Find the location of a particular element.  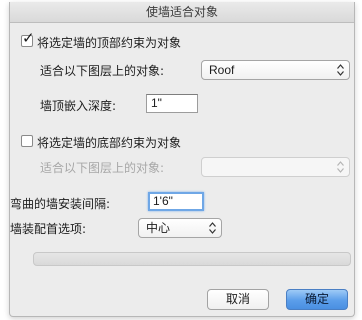

ok-button: 确定 is located at coordinates (317, 299).